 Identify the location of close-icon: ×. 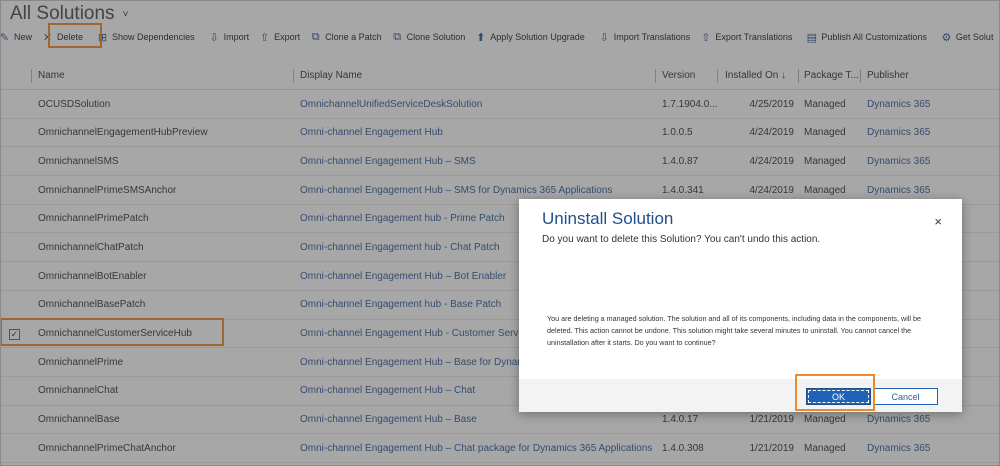
(938, 221).